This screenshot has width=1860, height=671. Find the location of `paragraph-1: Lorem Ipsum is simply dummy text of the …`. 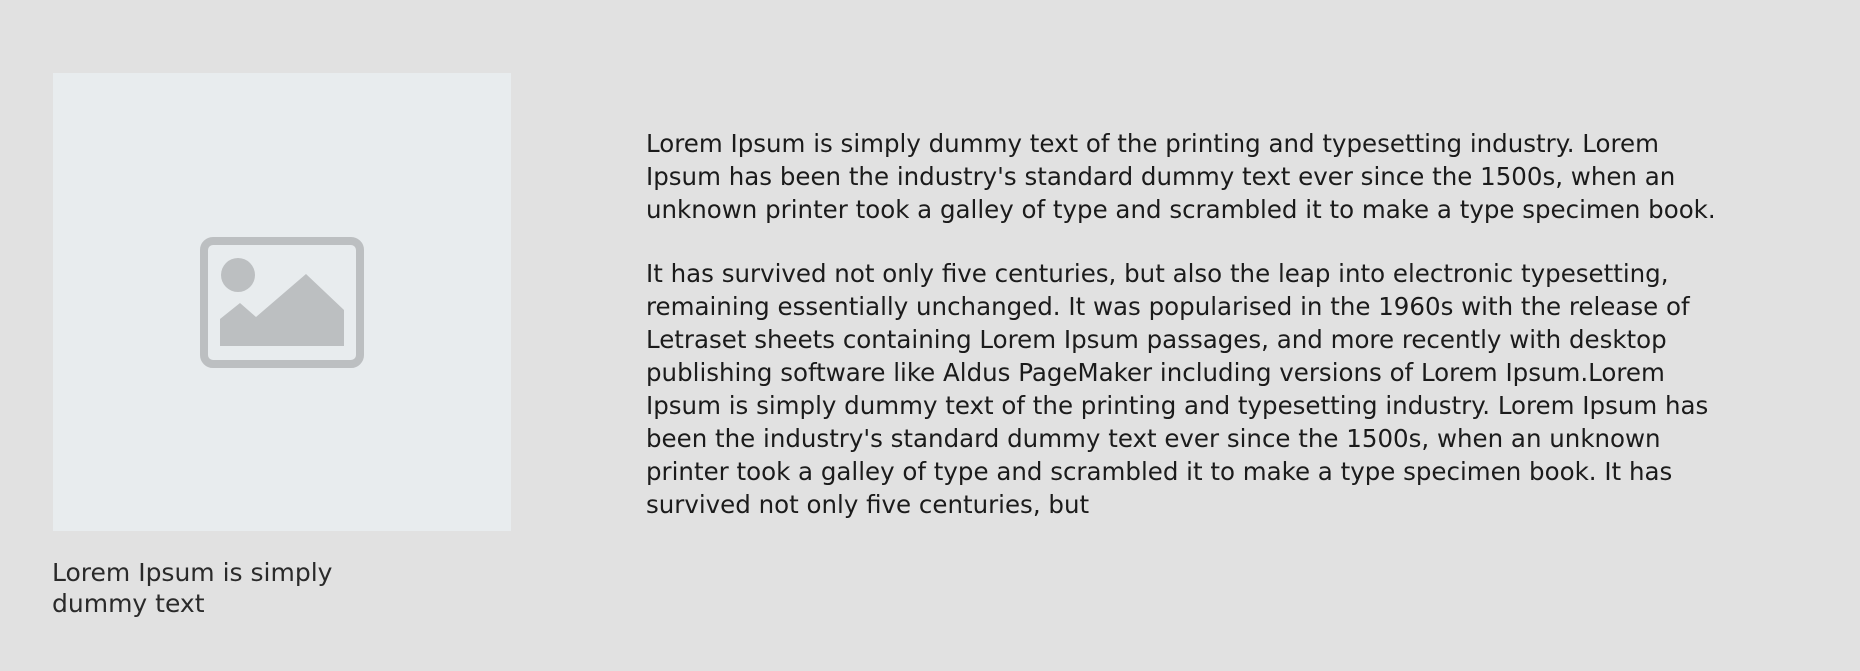

paragraph-1: Lorem Ipsum is simply dummy text of the … is located at coordinates (1181, 176).